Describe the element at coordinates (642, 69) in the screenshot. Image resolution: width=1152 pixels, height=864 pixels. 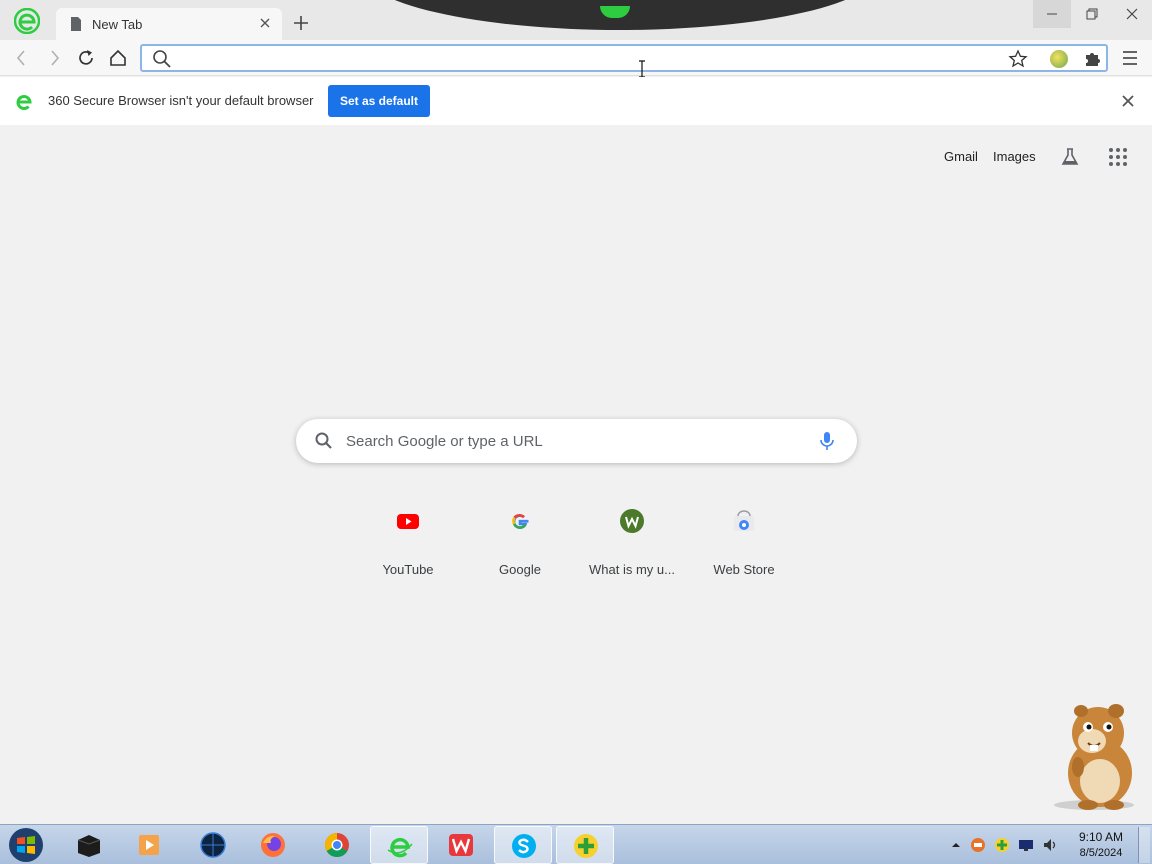
I see `text-cursor-icon` at that location.